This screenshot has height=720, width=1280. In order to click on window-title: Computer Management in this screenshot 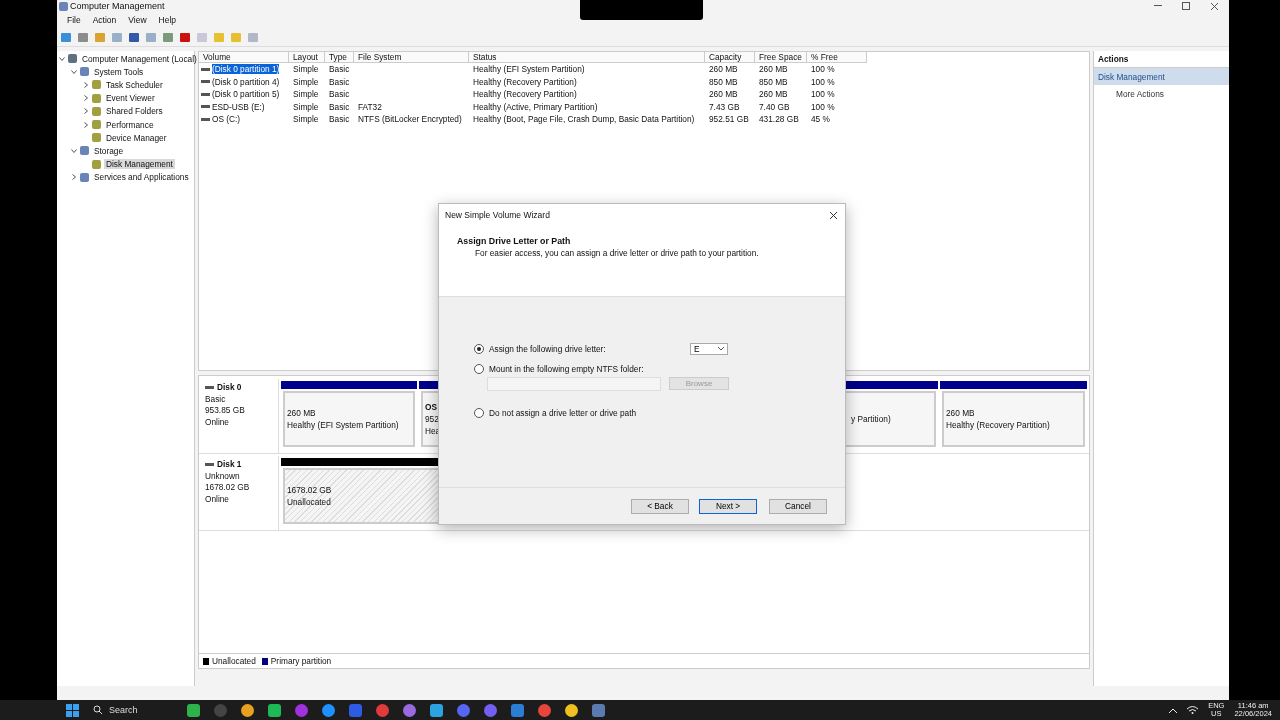, I will do `click(118, 6)`.